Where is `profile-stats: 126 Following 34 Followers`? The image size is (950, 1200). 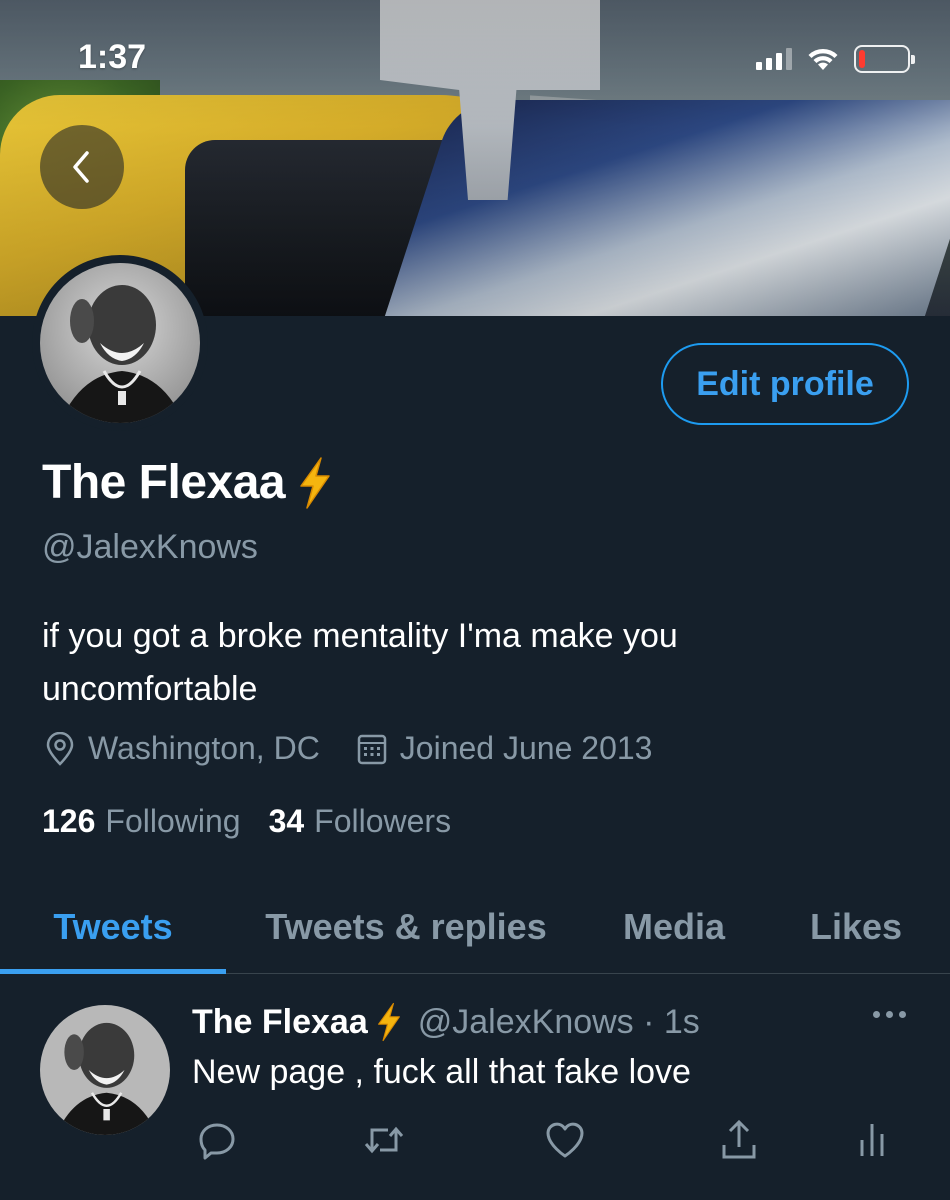 profile-stats: 126 Following 34 Followers is located at coordinates (246, 821).